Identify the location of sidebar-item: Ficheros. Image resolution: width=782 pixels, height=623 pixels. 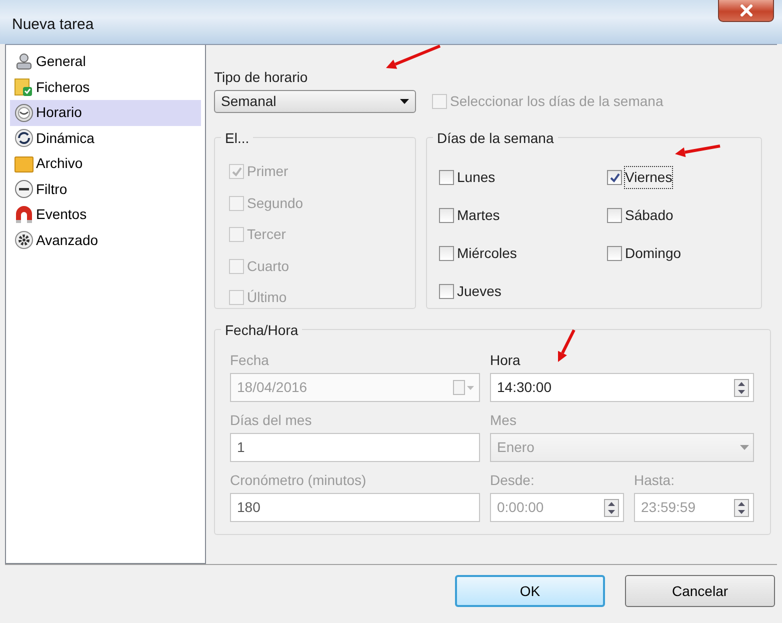
(105, 87).